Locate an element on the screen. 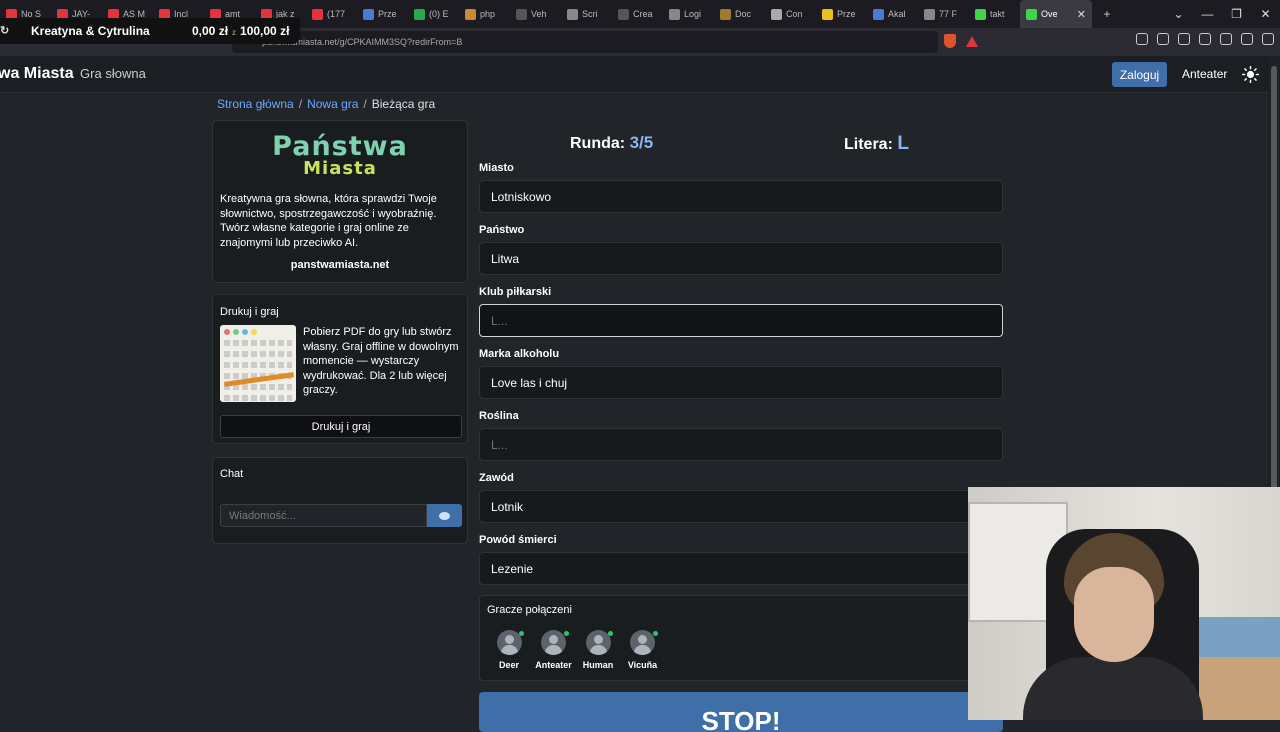 The width and height of the screenshot is (1280, 732). breadcrumb-home: Strona główna is located at coordinates (255, 104).